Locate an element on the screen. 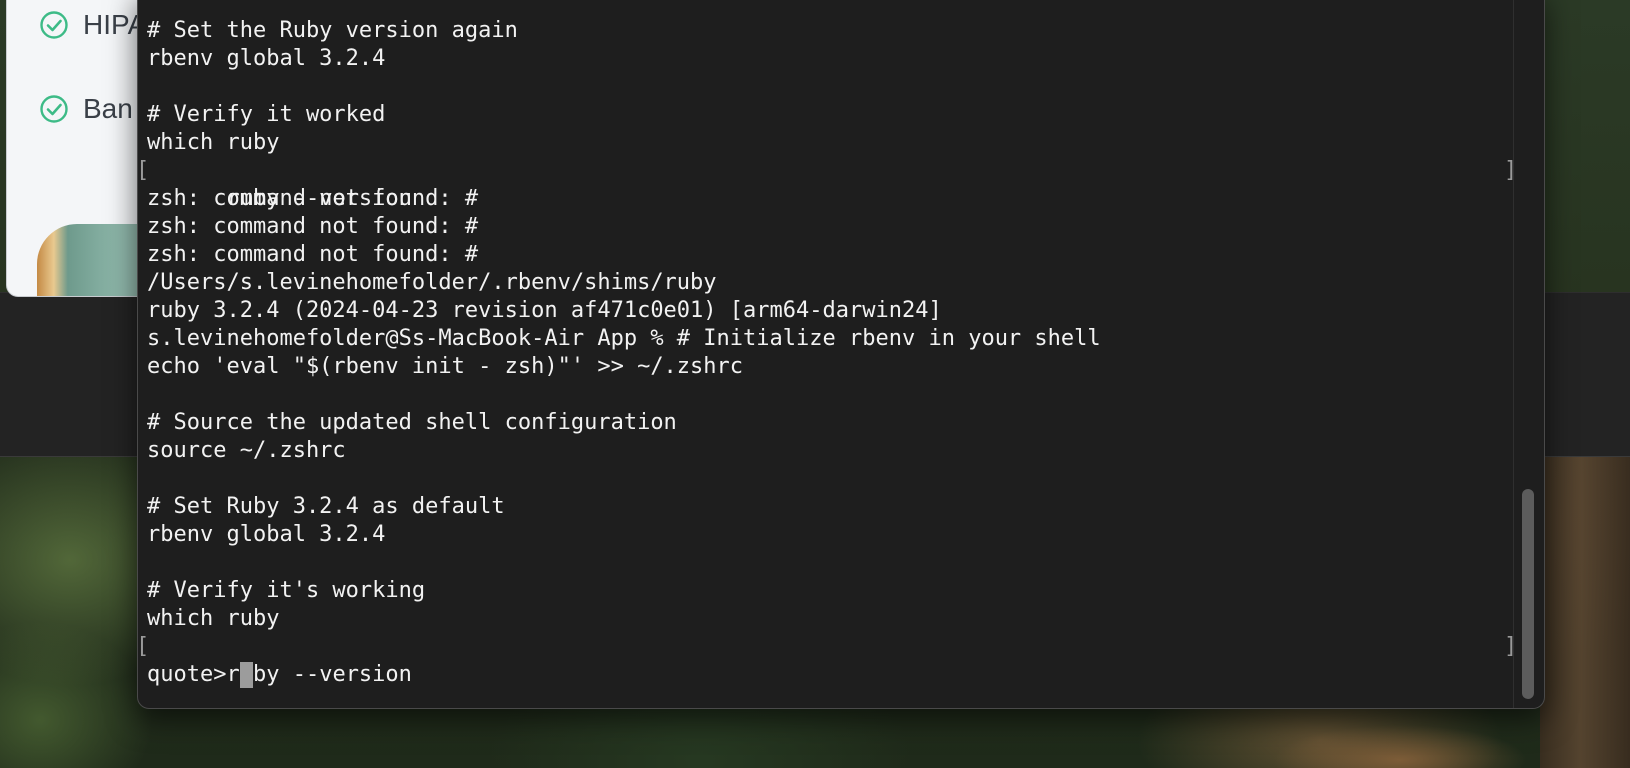 The width and height of the screenshot is (1630, 768). terminal-line-text: # Source the updated shell configuration is located at coordinates (412, 422).